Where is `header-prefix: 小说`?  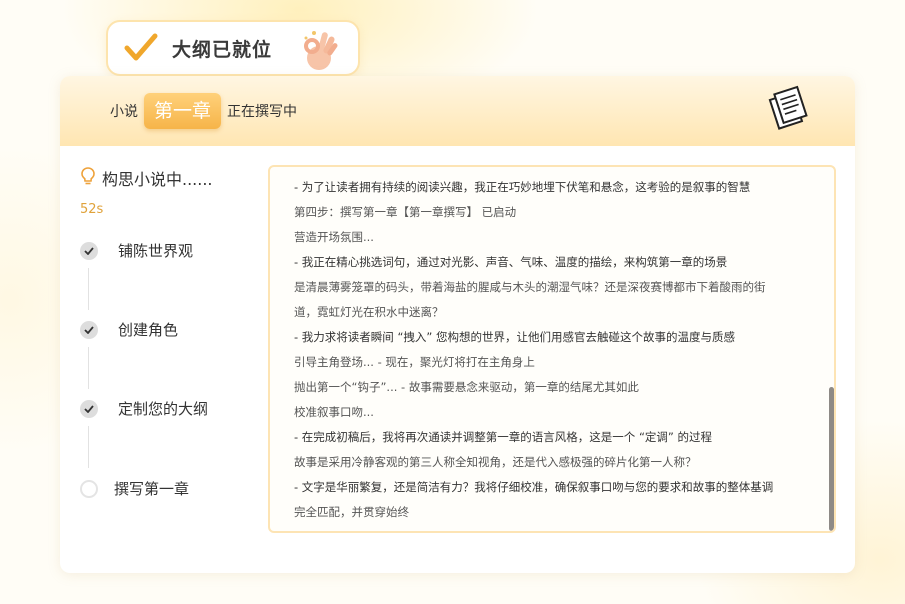
header-prefix: 小说 is located at coordinates (124, 112).